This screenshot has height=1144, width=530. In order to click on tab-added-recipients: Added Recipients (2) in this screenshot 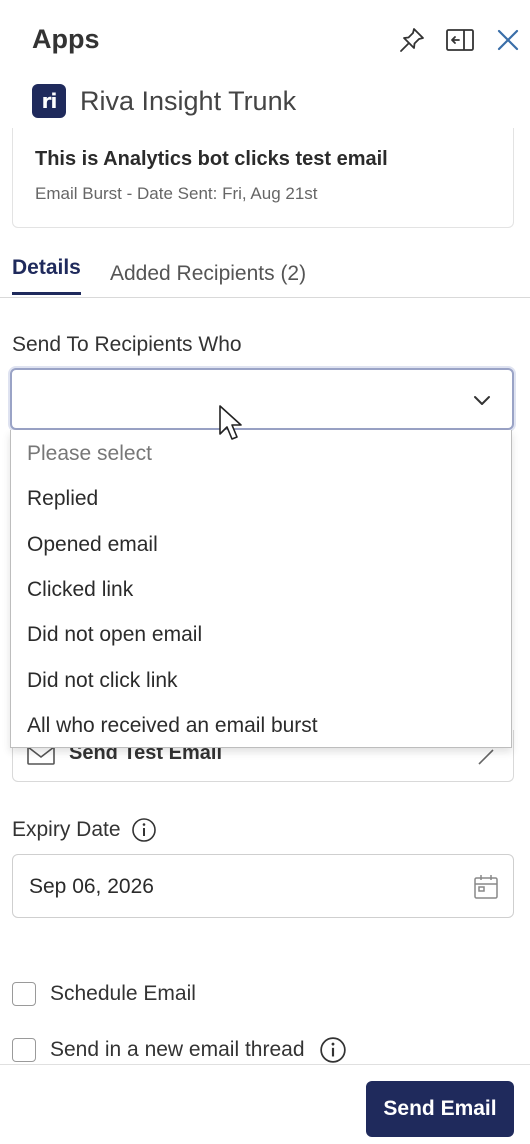, I will do `click(208, 274)`.